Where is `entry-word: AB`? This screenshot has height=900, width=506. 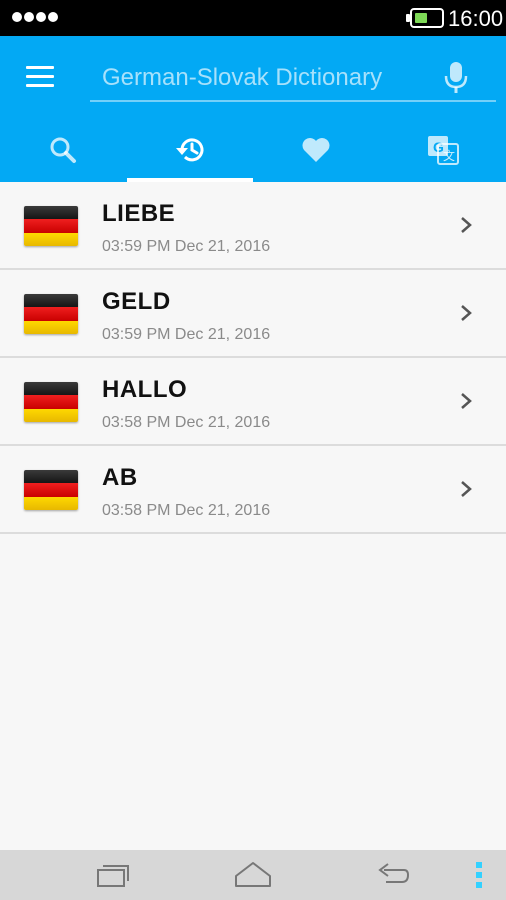 entry-word: AB is located at coordinates (120, 477).